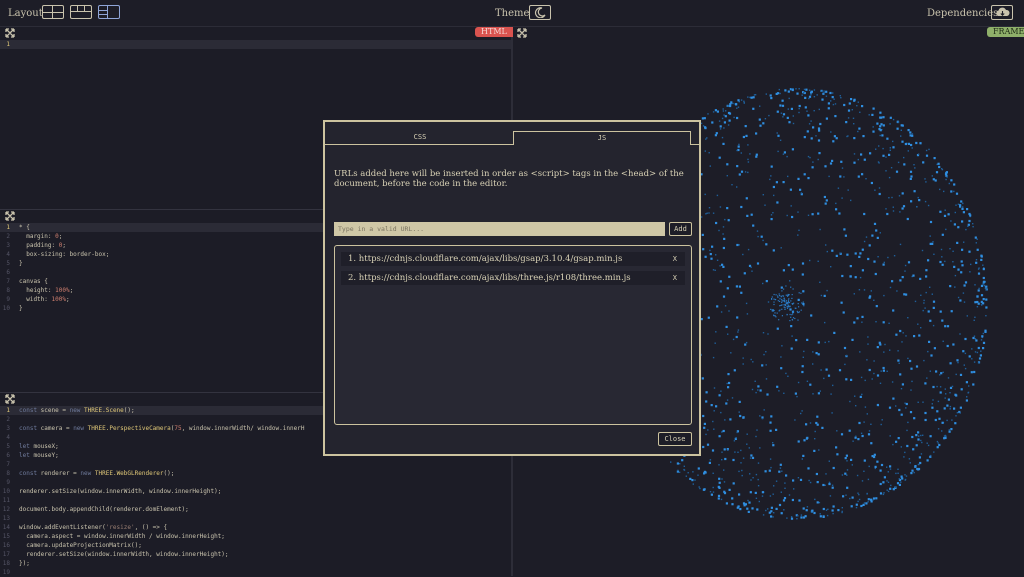  What do you see at coordinates (39, 455) in the screenshot?
I see `code-text: let mouseY;` at bounding box center [39, 455].